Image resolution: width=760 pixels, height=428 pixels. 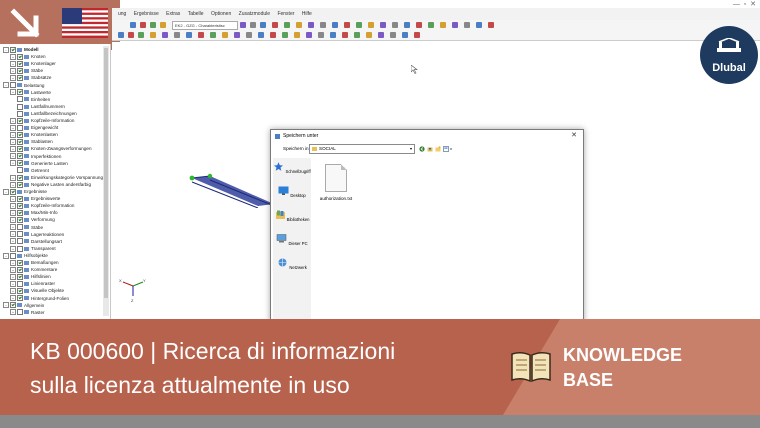 I want to click on nav-tree-item: + Stabsätze, so click(x=30, y=78).